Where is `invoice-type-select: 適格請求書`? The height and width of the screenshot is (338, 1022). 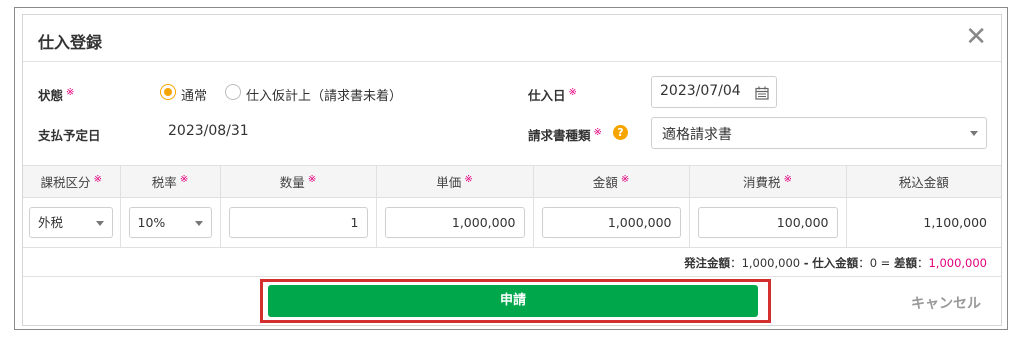 invoice-type-select: 適格請求書 is located at coordinates (819, 133).